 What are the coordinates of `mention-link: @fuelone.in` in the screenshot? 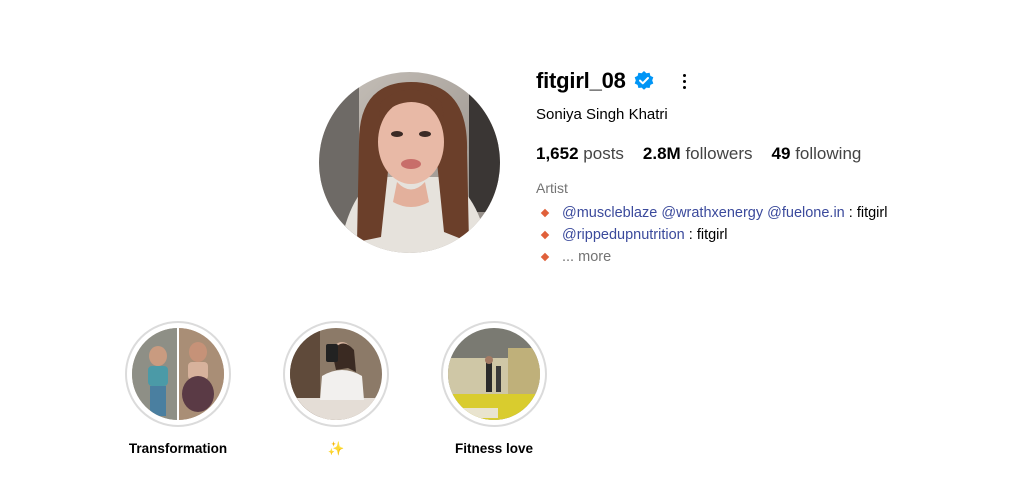 It's located at (806, 213).